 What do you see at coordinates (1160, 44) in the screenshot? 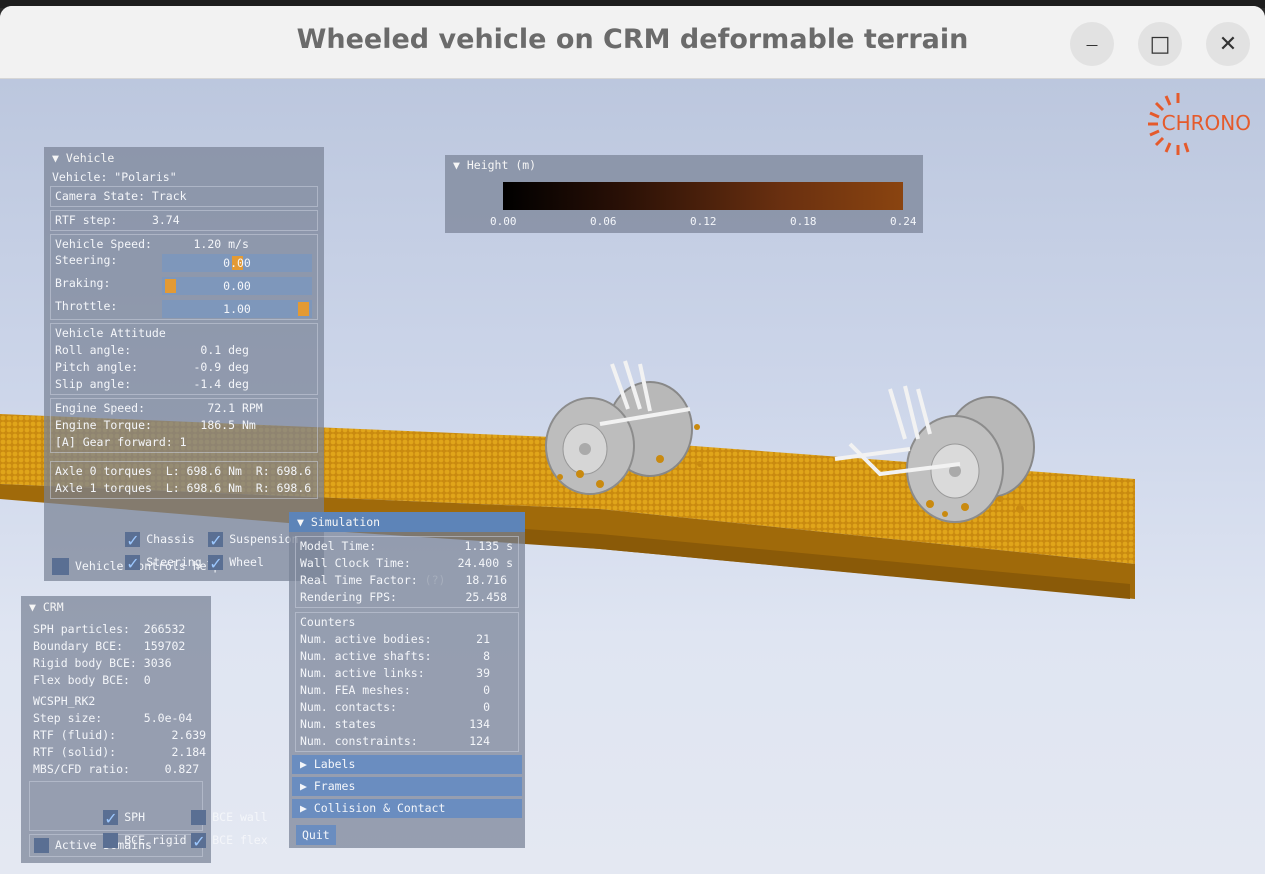
I see `maximize-button: □` at bounding box center [1160, 44].